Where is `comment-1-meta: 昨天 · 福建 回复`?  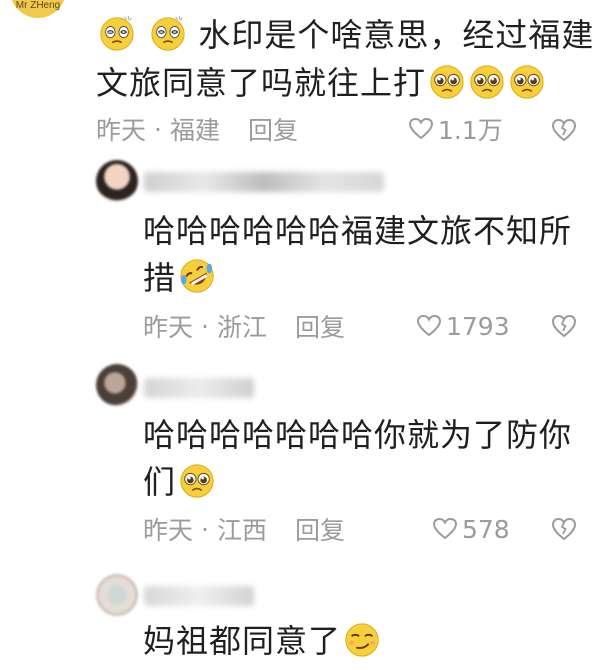
comment-1-meta: 昨天 · 福建 回复 is located at coordinates (197, 129).